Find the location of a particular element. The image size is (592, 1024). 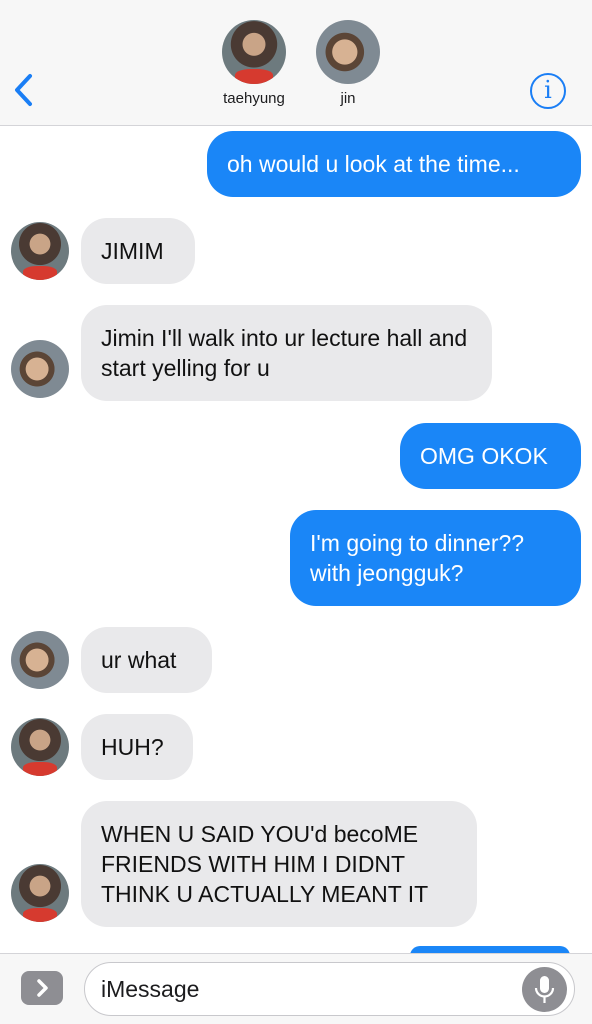

message-text: OMG OKOK is located at coordinates (484, 456).